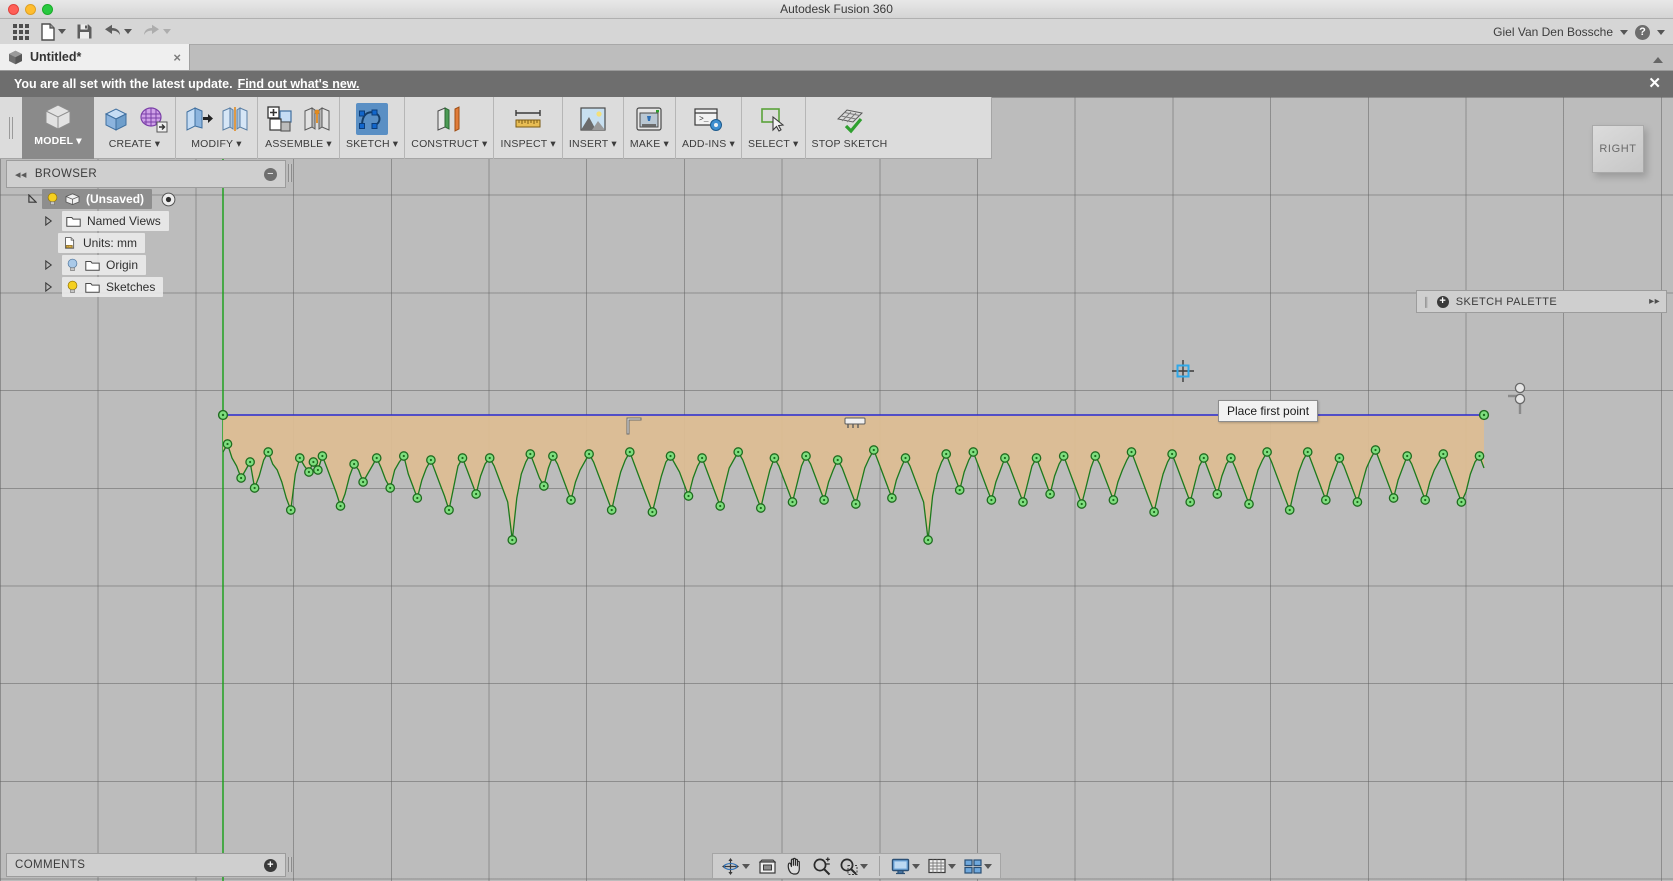 The width and height of the screenshot is (1673, 881). What do you see at coordinates (95, 57) in the screenshot?
I see `document-tab-untitled: Untitled* ×` at bounding box center [95, 57].